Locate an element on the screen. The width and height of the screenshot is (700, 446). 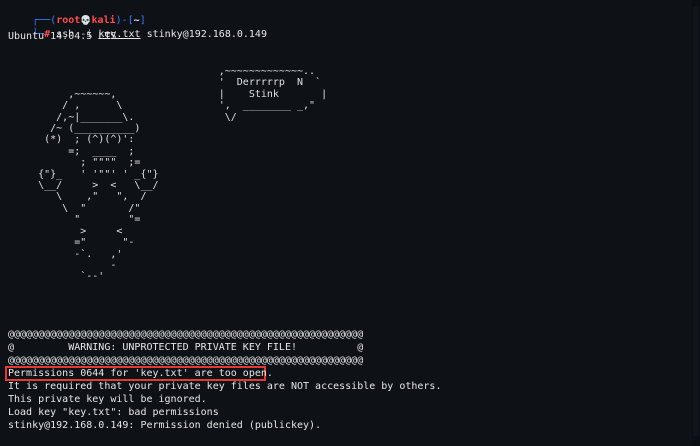
terminal-scrollbar is located at coordinates (696, 223).